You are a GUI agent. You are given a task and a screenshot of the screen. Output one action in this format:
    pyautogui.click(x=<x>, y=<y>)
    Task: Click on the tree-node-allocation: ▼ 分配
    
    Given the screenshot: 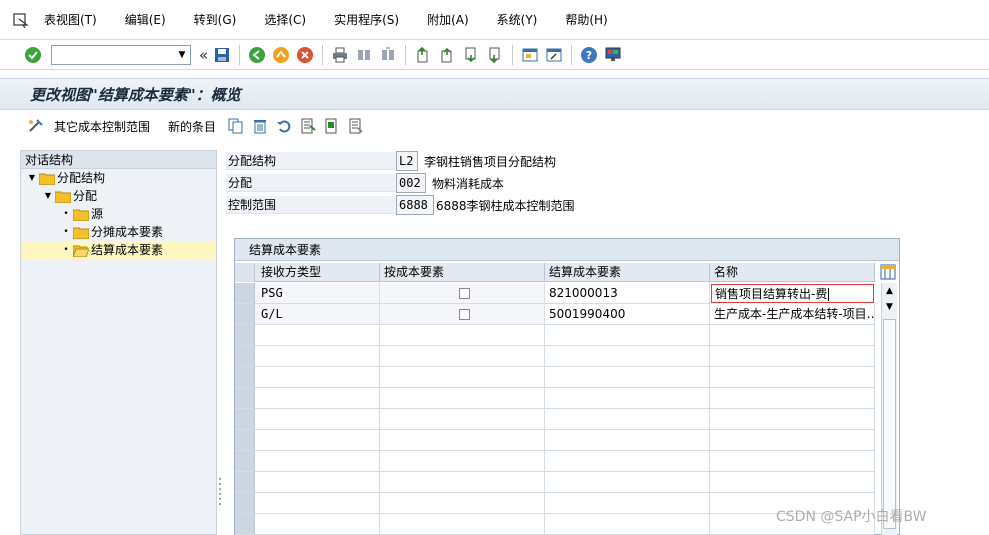 What is the action you would take?
    pyautogui.click(x=118, y=196)
    